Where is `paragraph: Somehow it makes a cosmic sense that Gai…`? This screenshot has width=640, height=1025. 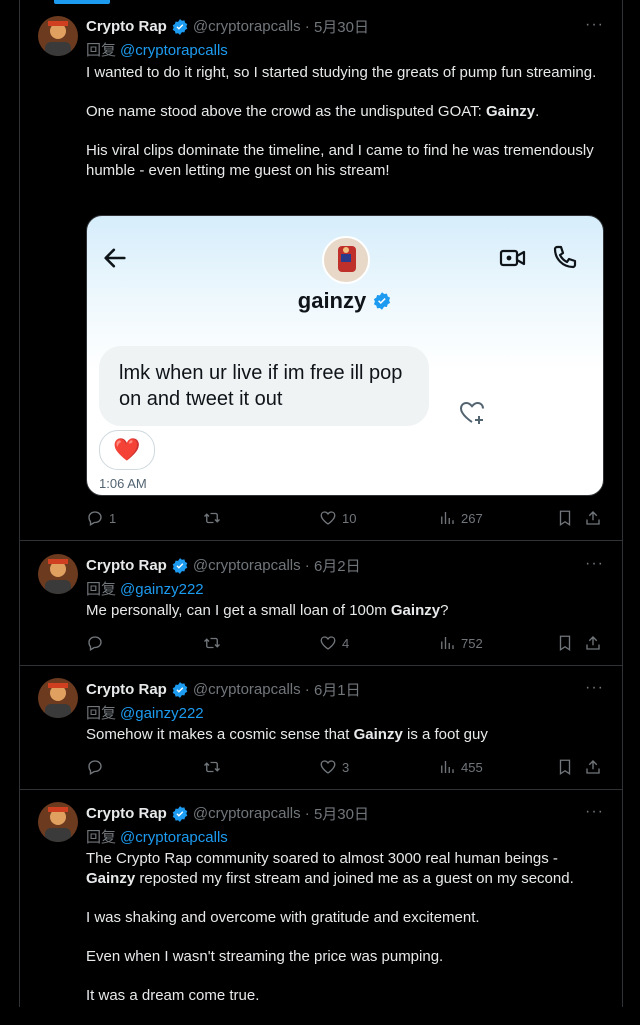
paragraph: Somehow it makes a cosmic sense that Gai… is located at coordinates (287, 734).